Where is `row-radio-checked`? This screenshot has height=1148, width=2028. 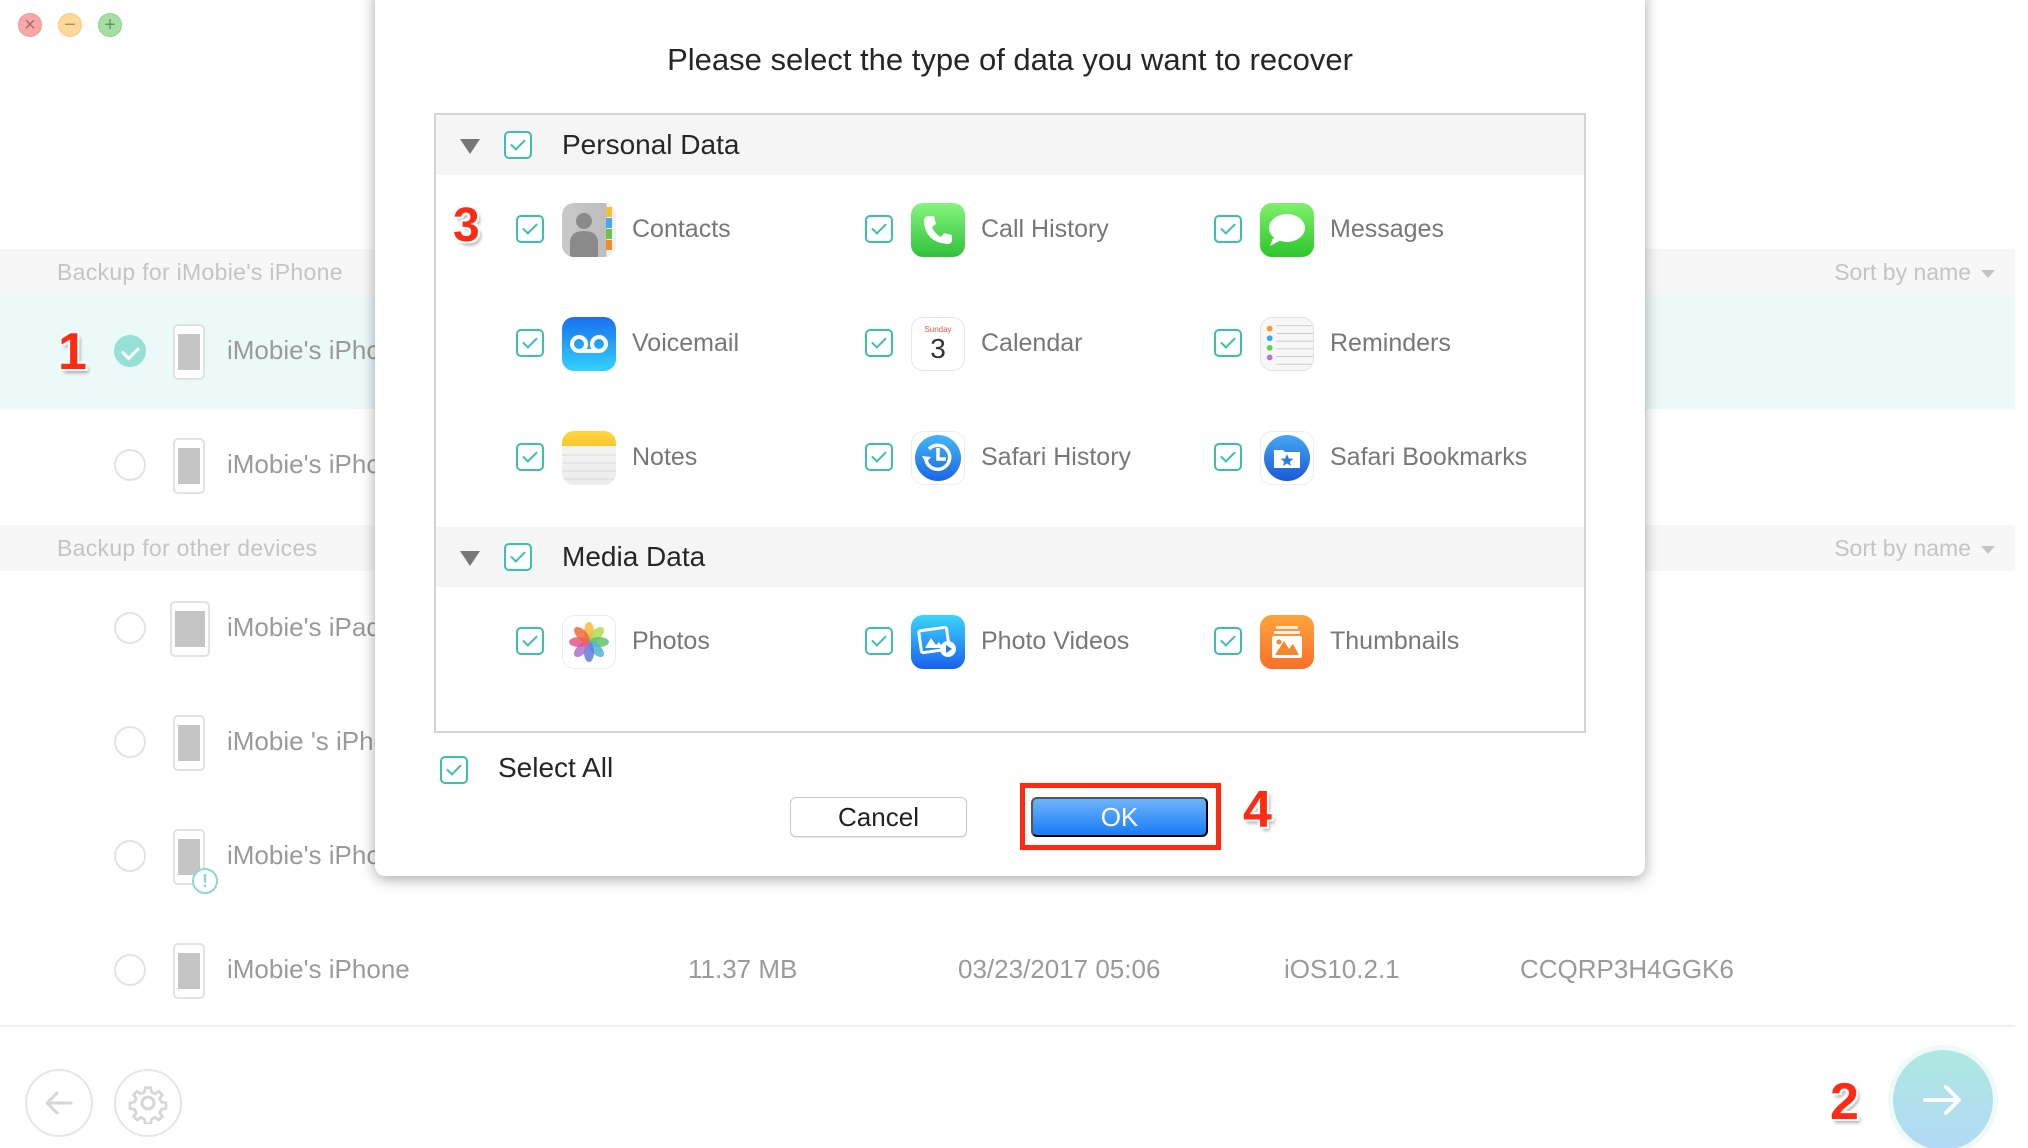
row-radio-checked is located at coordinates (130, 351).